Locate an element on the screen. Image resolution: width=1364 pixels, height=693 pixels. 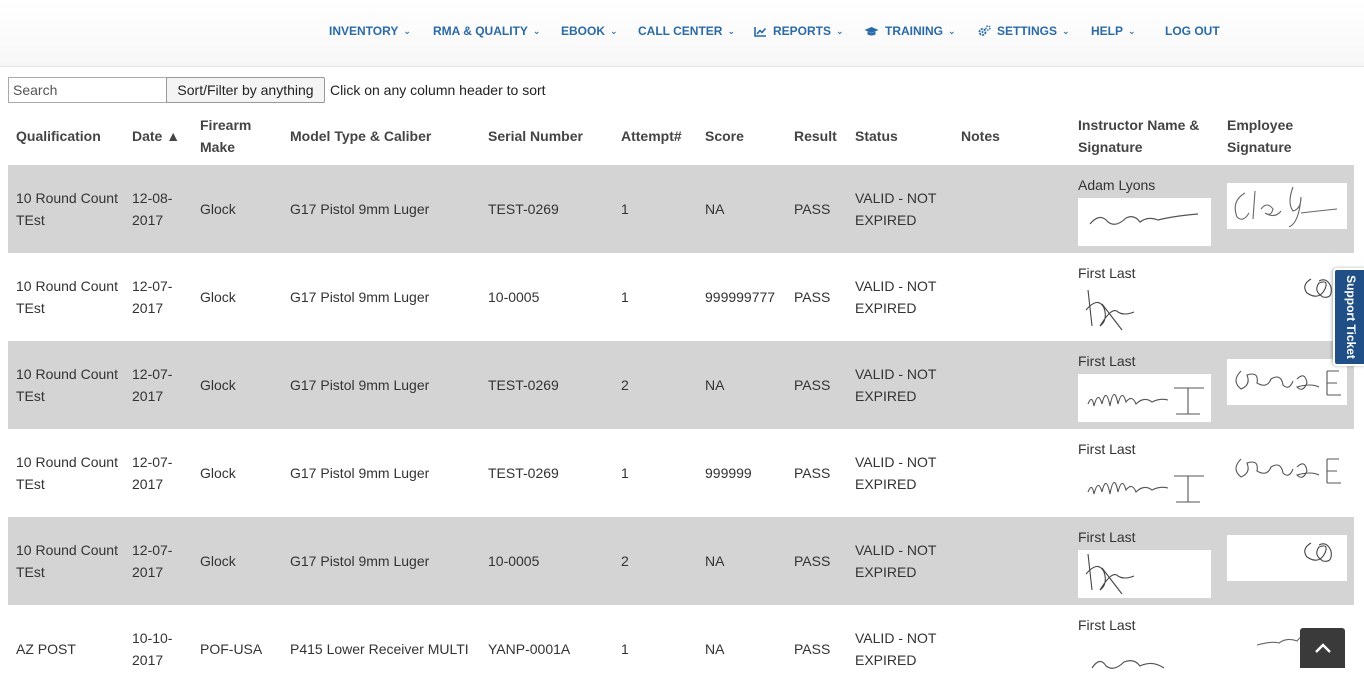
cell-score: NA is located at coordinates (715, 209).